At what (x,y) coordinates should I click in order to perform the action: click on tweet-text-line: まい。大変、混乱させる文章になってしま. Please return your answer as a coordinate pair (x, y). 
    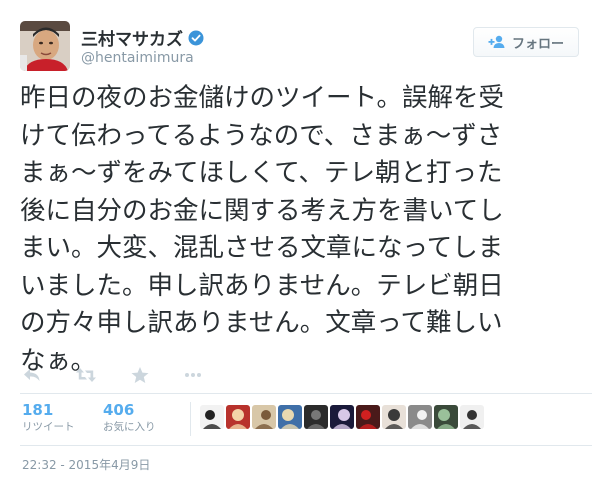
    Looking at the image, I should click on (262, 248).